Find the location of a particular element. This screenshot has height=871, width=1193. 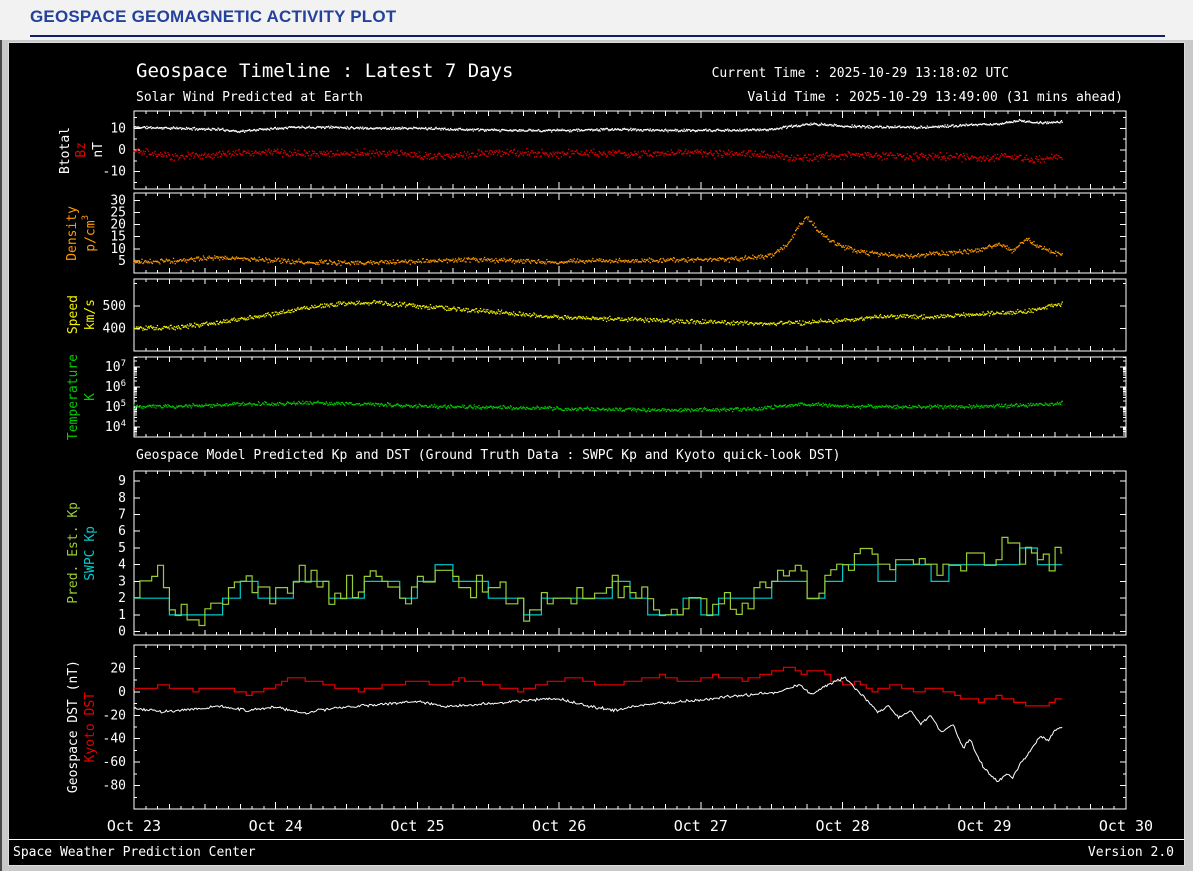

axis-label-text: Speed is located at coordinates (73, 315).